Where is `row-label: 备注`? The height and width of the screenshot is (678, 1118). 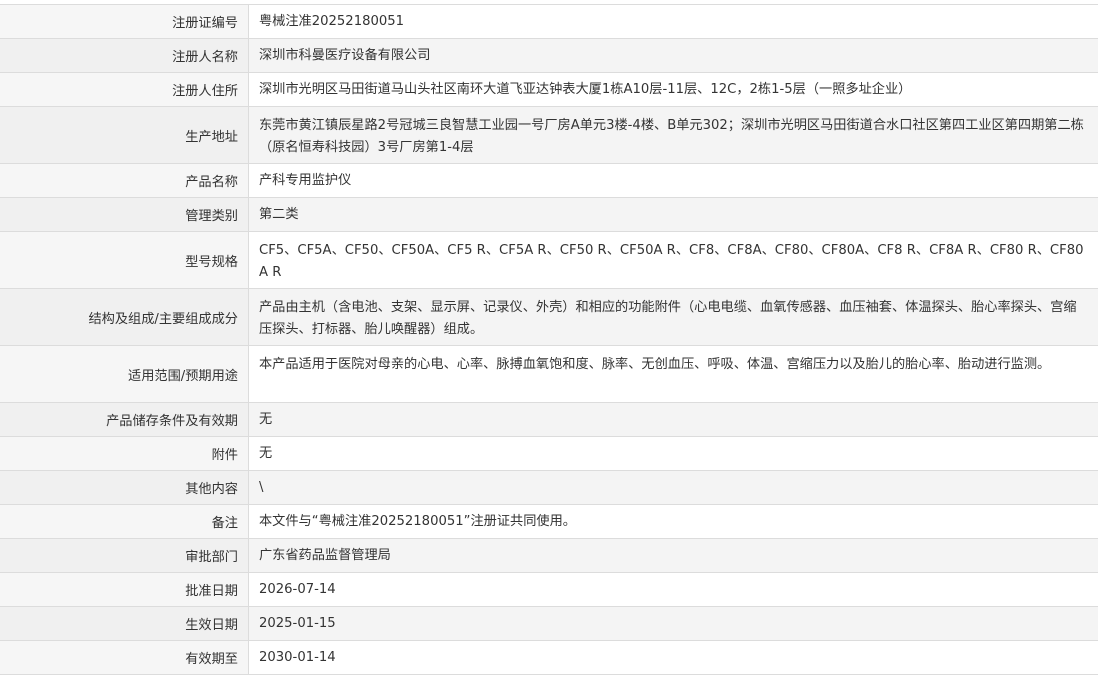 row-label: 备注 is located at coordinates (124, 521).